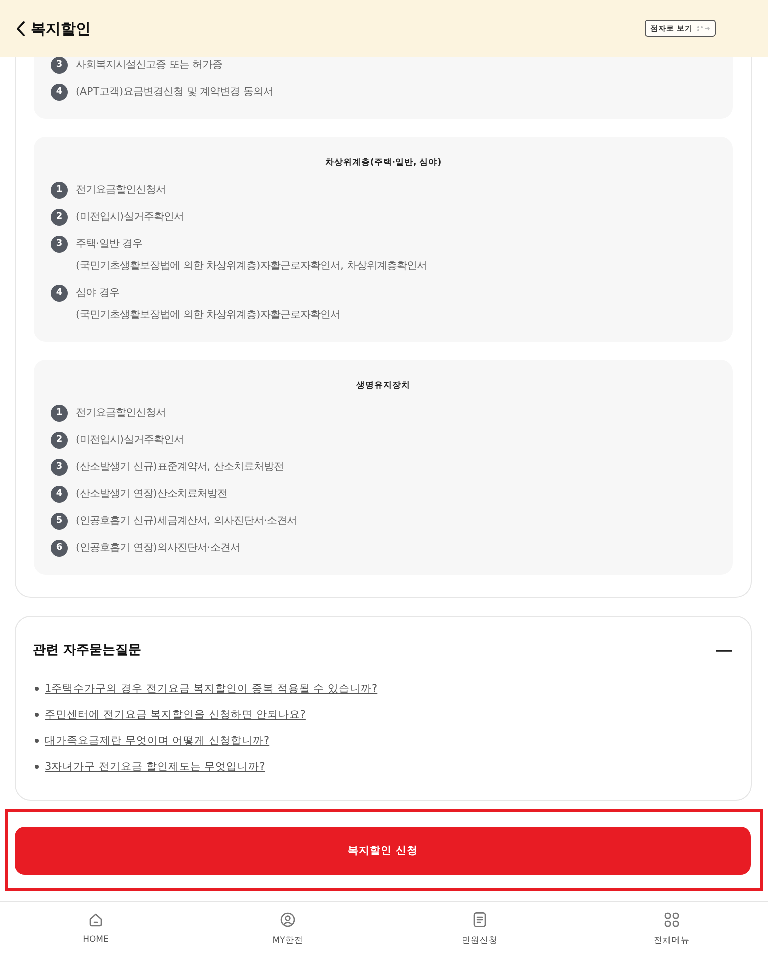 Image resolution: width=768 pixels, height=961 pixels. I want to click on document-note: (국민기초생활보장법에 의한 차상위계층)자활근로자확인서, 차상위계층확인서, so click(252, 266).